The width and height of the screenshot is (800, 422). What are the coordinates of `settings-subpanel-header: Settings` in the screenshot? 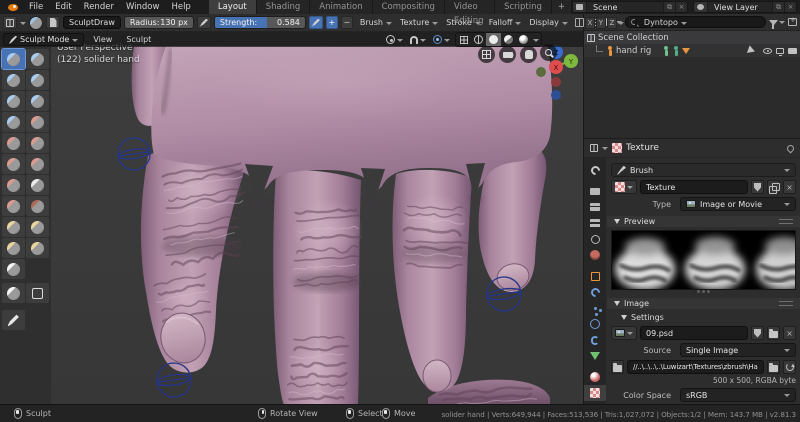 It's located at (703, 317).